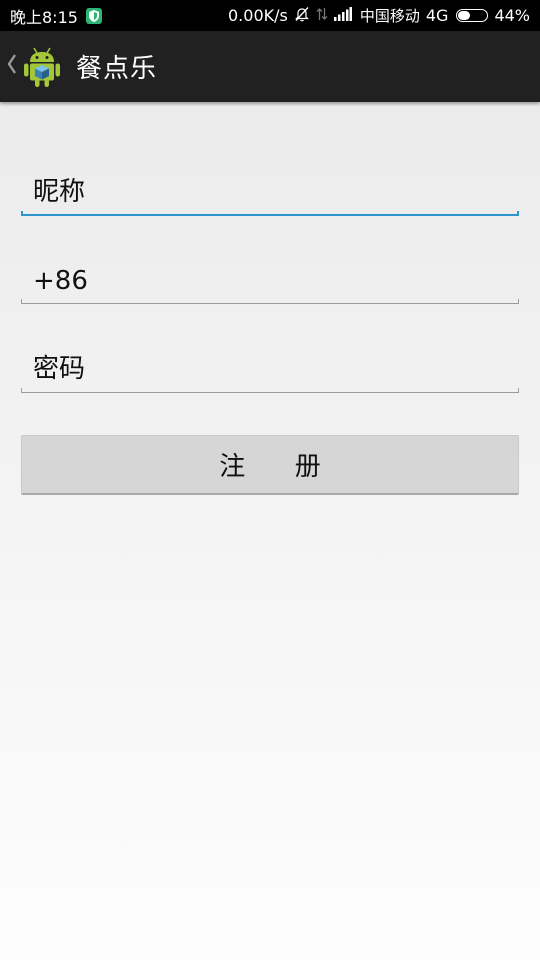 The height and width of the screenshot is (960, 540). What do you see at coordinates (21, 301) in the screenshot?
I see `phone-tick-left` at bounding box center [21, 301].